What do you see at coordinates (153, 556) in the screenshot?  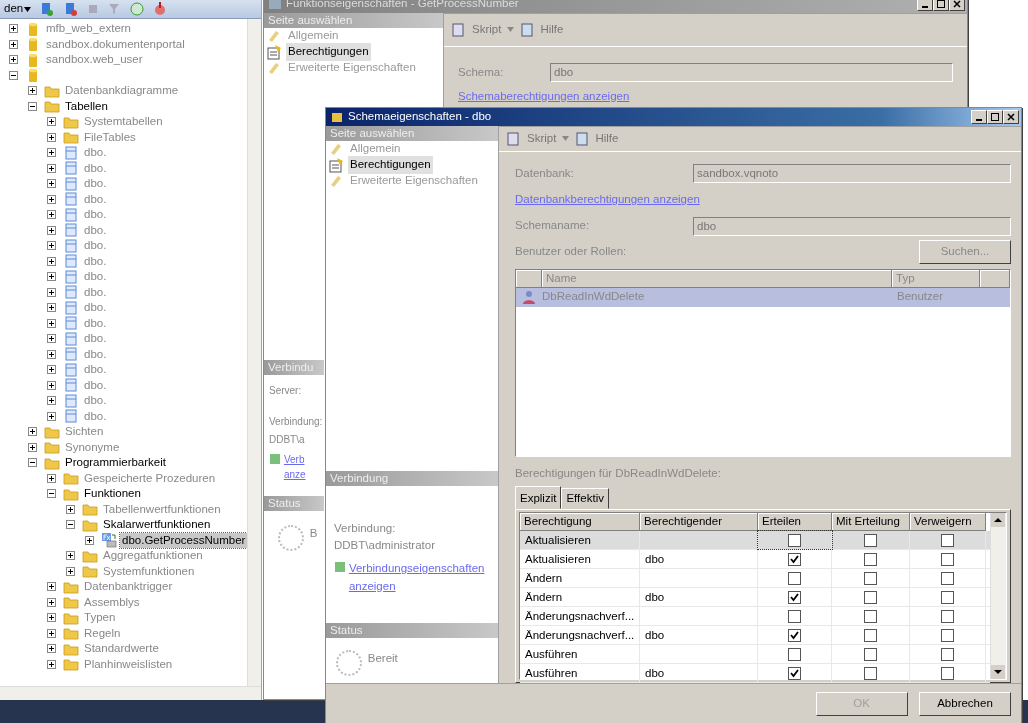 I see `tree-item: Aggregatfunktionen` at bounding box center [153, 556].